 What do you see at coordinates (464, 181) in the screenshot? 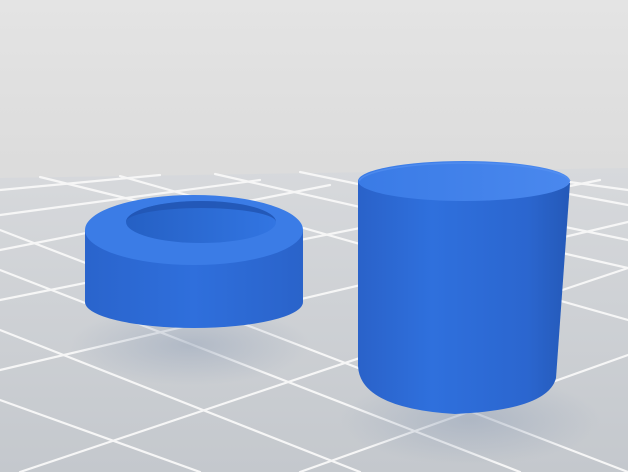
I see `cylinder-top-face` at bounding box center [464, 181].